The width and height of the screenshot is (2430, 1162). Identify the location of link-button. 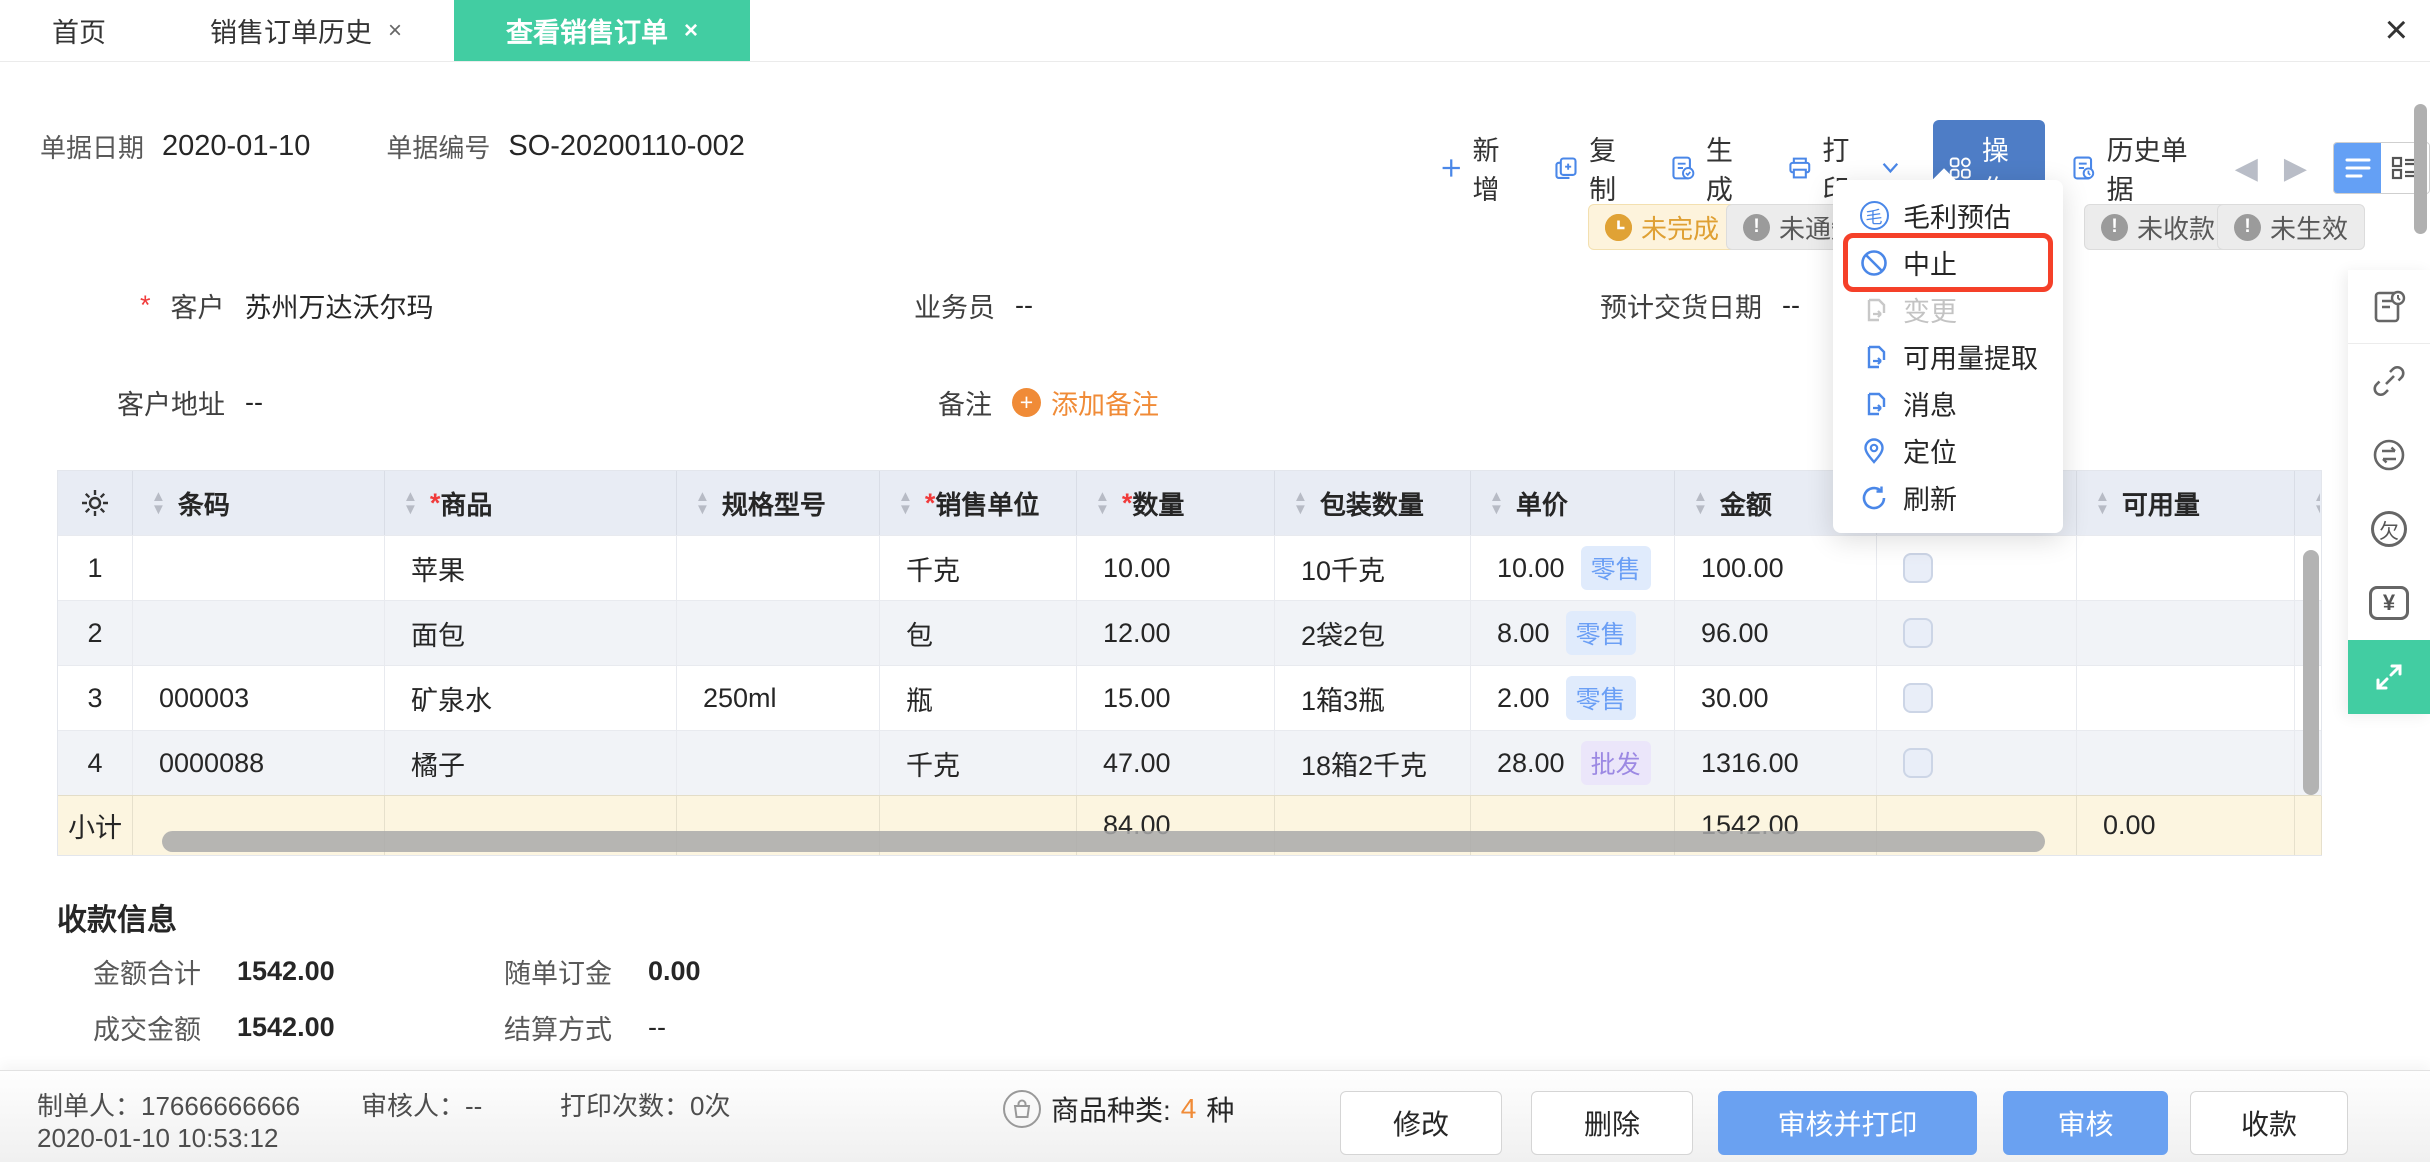
(2389, 381).